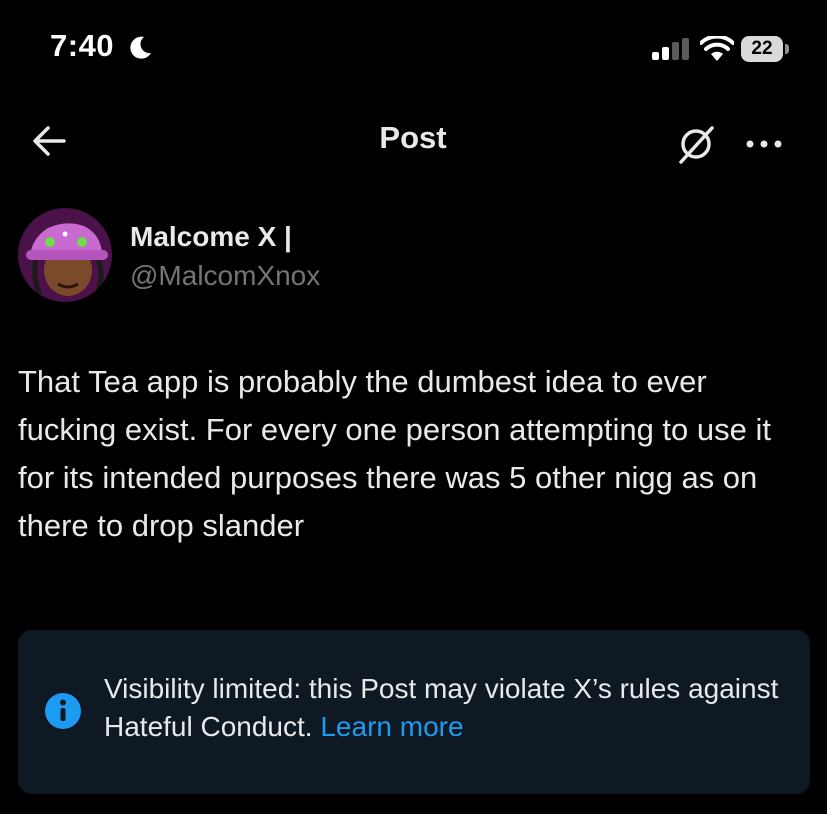  I want to click on display-name: Malcome X |, so click(211, 237).